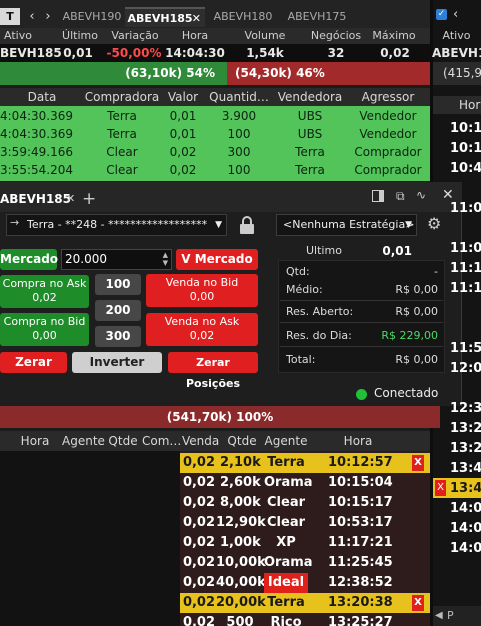  Describe the element at coordinates (397, 251) in the screenshot. I see `last-price-value: 0,01` at that location.